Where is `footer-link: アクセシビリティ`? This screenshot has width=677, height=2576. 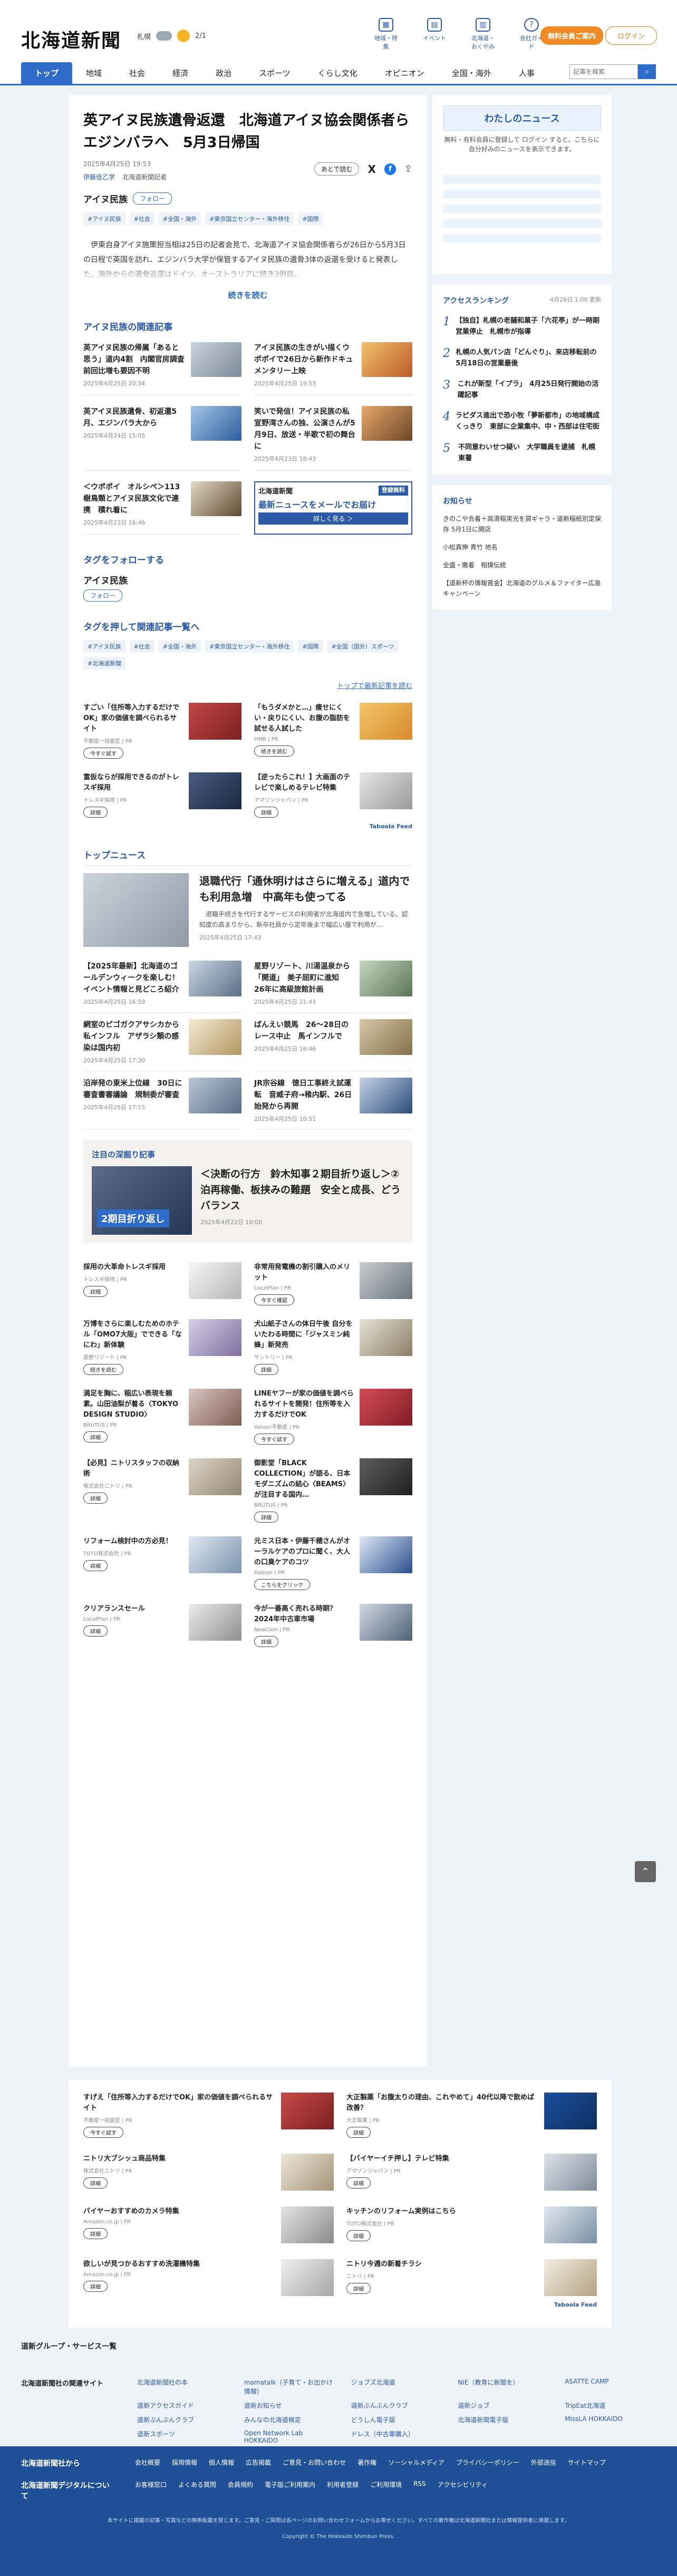
footer-link: アクセシビリティ is located at coordinates (463, 2490).